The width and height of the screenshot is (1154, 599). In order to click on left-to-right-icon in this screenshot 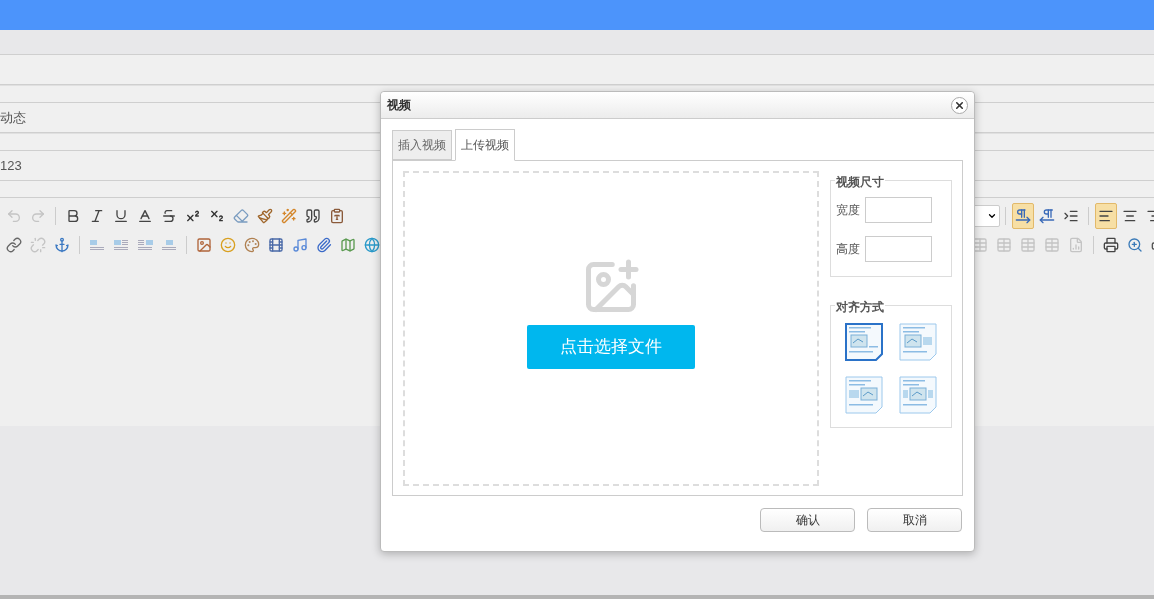, I will do `click(1023, 216)`.